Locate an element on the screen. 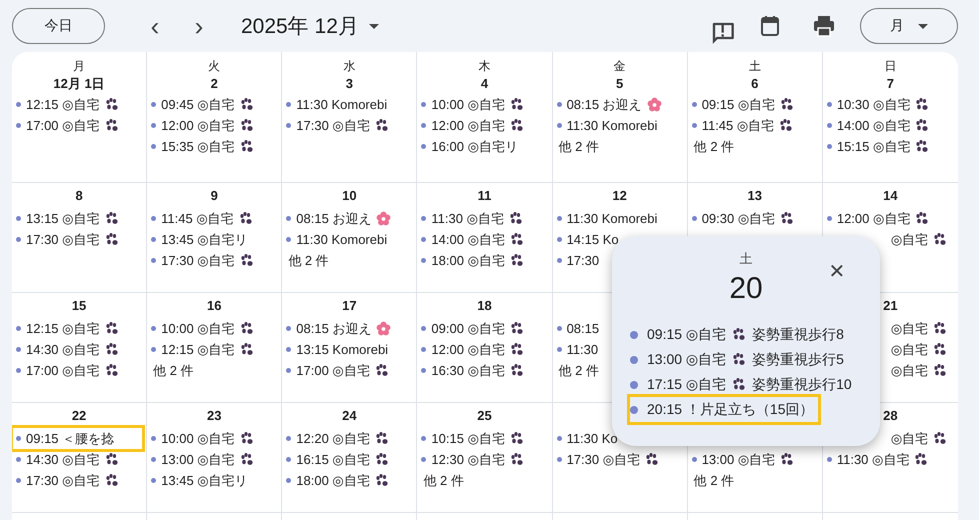 The height and width of the screenshot is (520, 979). weekday-label: 土 is located at coordinates (755, 66).